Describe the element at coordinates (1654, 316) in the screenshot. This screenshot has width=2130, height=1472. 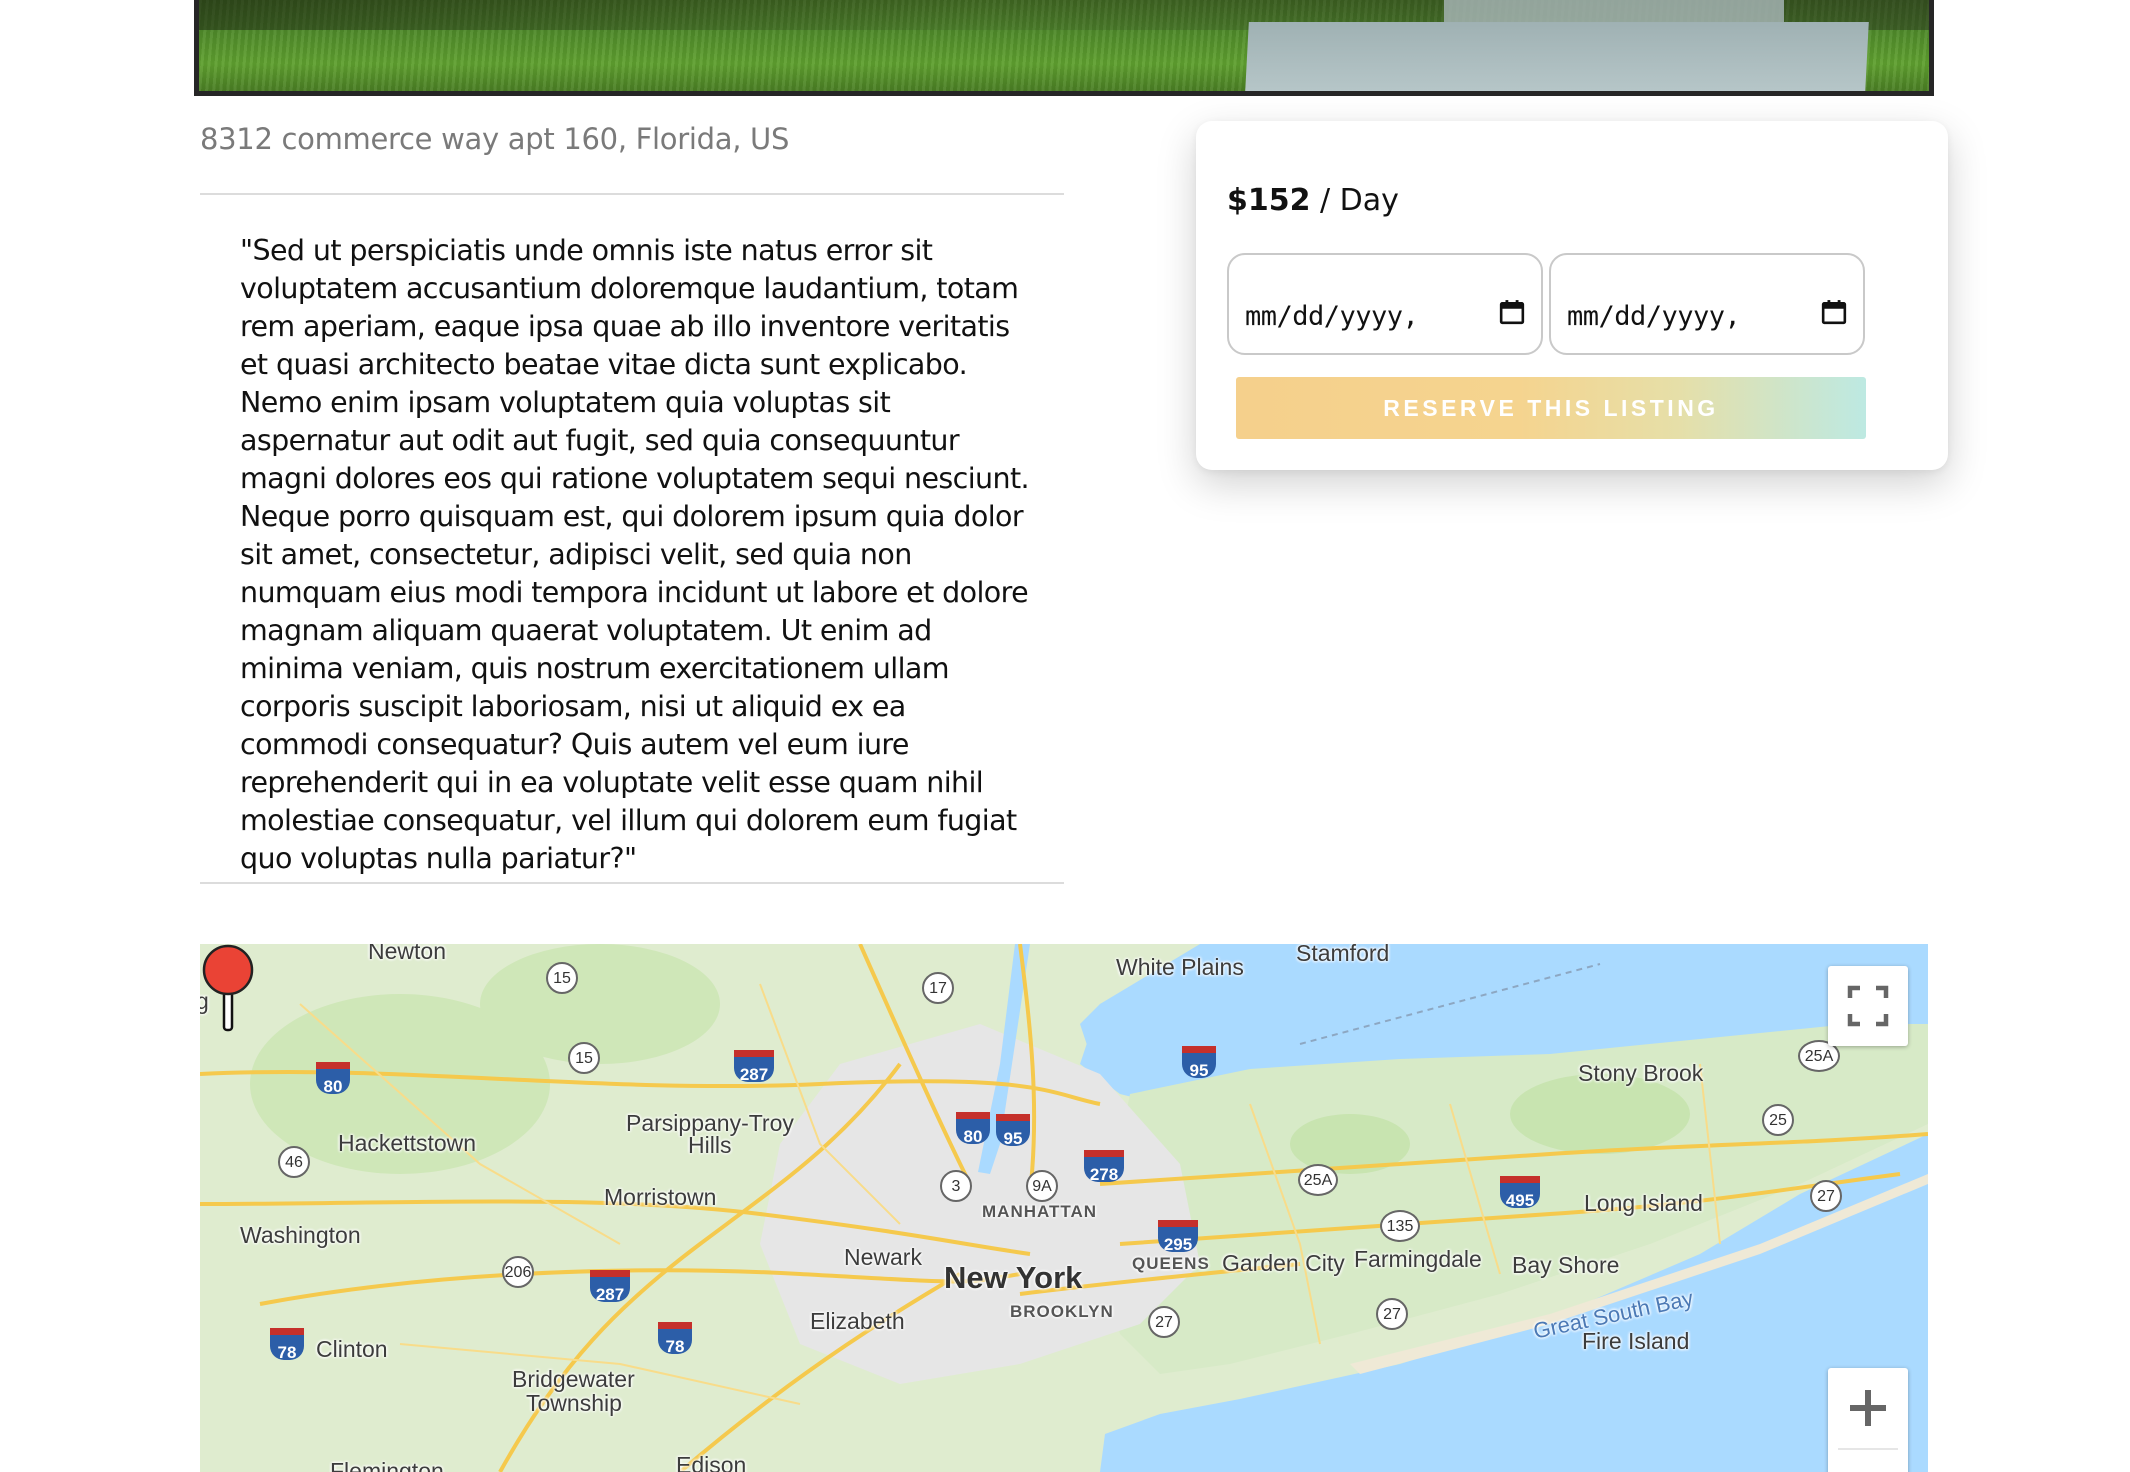
I see `end-date-placeholder: mm/dd/yyyy,` at that location.